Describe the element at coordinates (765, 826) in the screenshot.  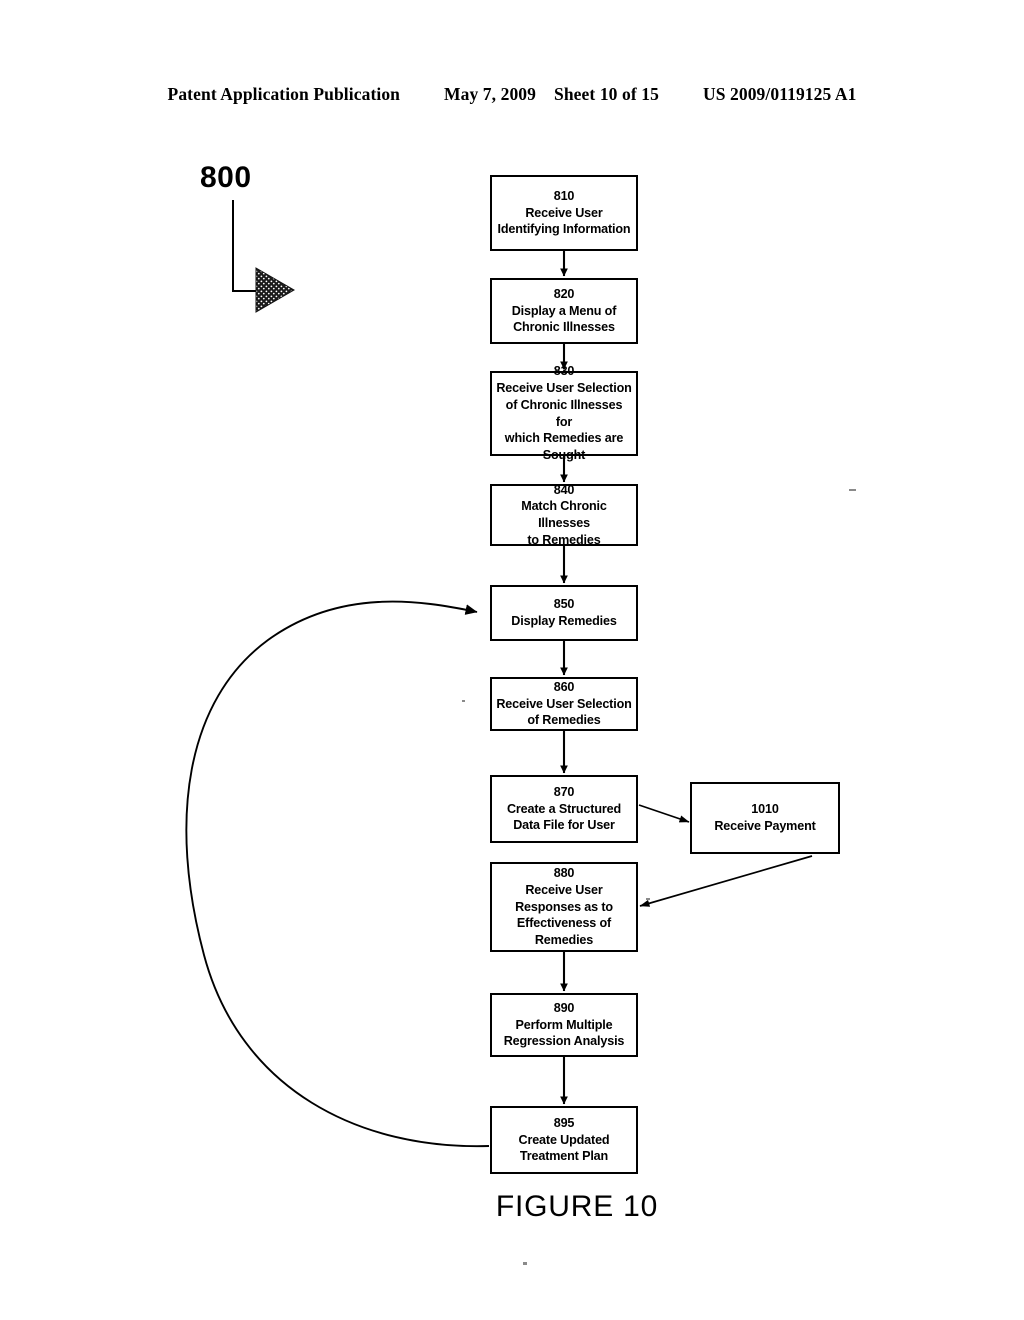
I see `flow-box-1010-text: Receive Payment` at that location.